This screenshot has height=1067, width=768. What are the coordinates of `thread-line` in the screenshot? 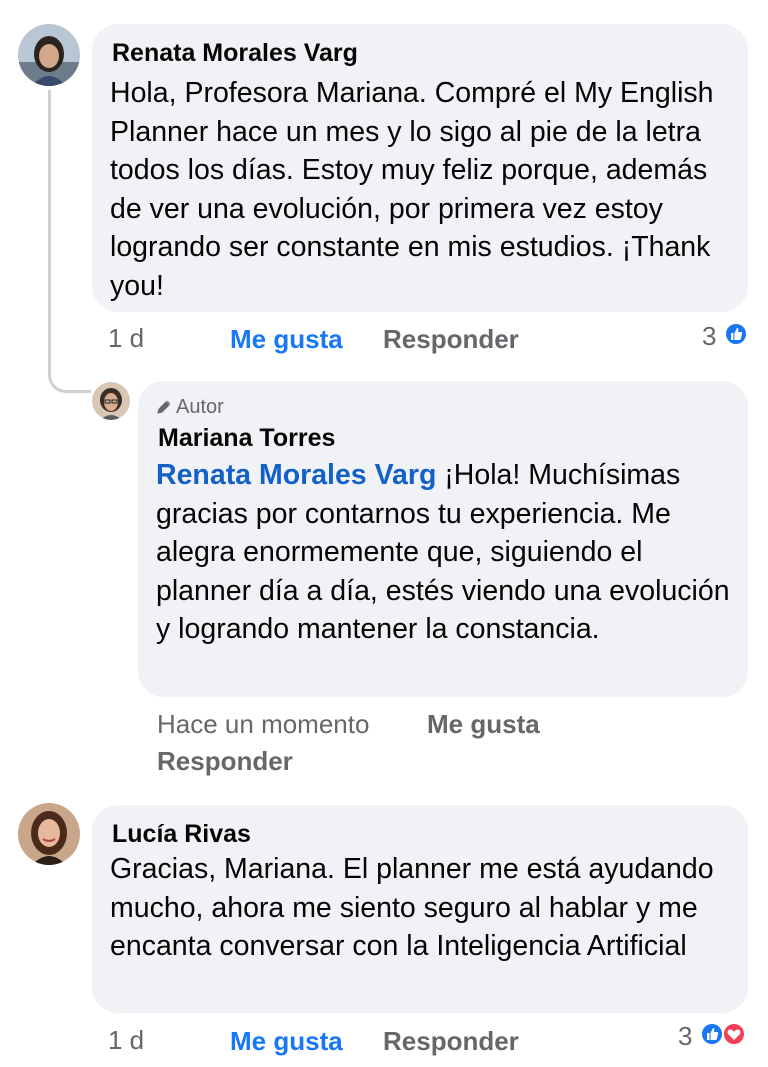 It's located at (69, 241).